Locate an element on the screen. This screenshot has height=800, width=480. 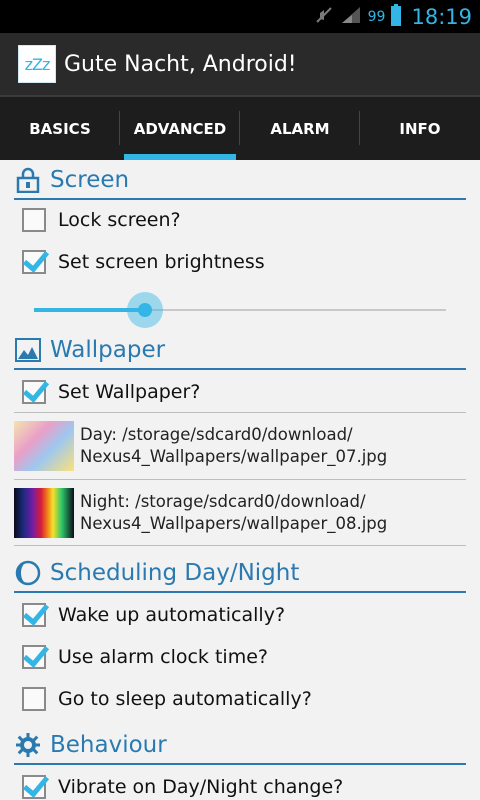
option-label: Set screen brightness is located at coordinates (161, 262).